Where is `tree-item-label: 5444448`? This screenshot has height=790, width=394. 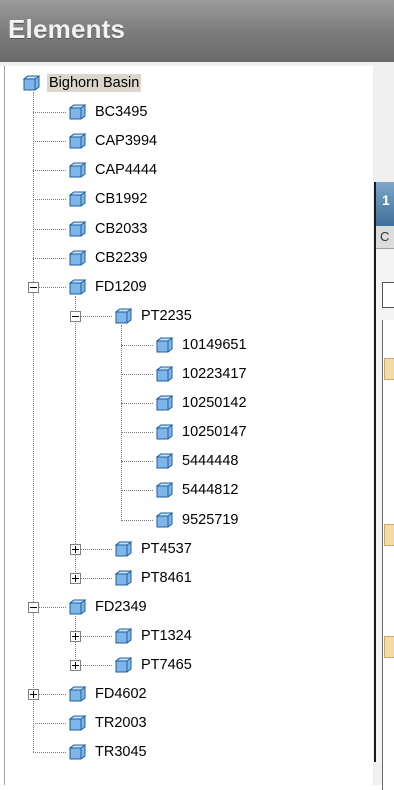 tree-item-label: 5444448 is located at coordinates (210, 461).